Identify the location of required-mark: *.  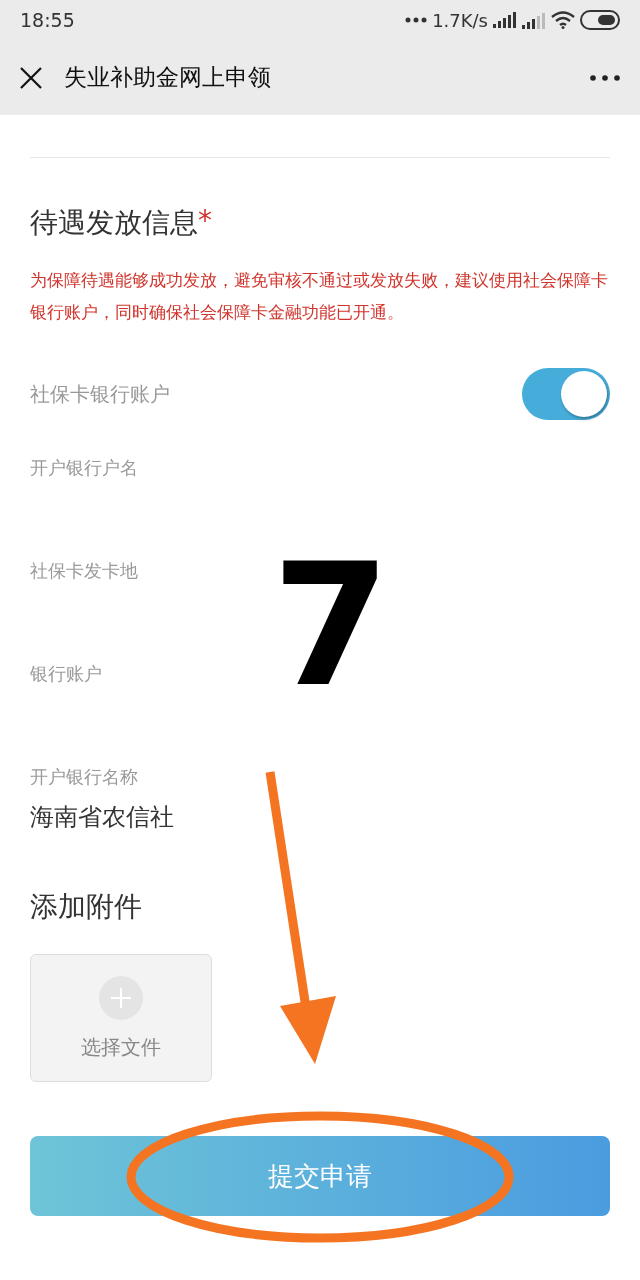
(205, 221).